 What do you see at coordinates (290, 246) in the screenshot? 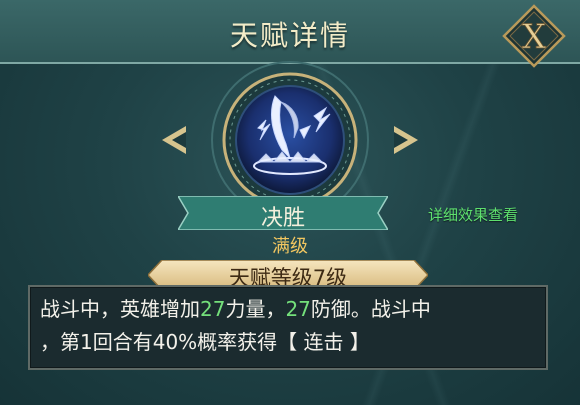
I see `max-level-label: 满级` at bounding box center [290, 246].